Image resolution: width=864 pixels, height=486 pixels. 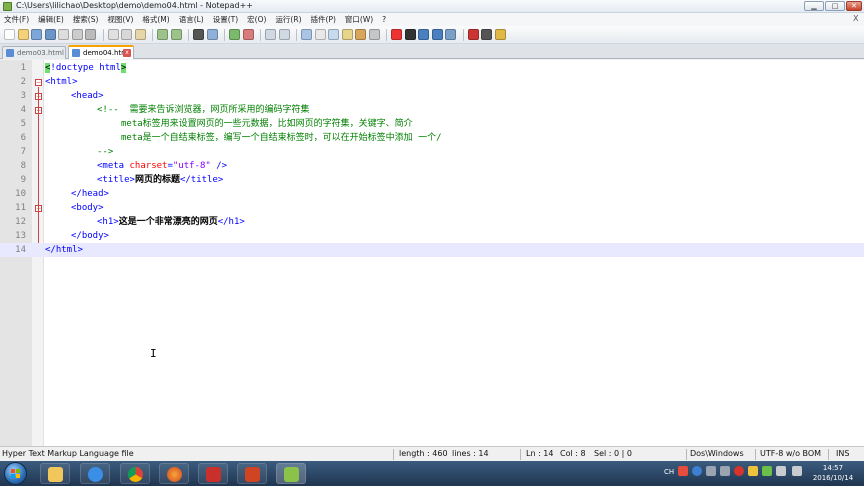 What do you see at coordinates (711, 471) in the screenshot?
I see `tray-tool-icon` at bounding box center [711, 471].